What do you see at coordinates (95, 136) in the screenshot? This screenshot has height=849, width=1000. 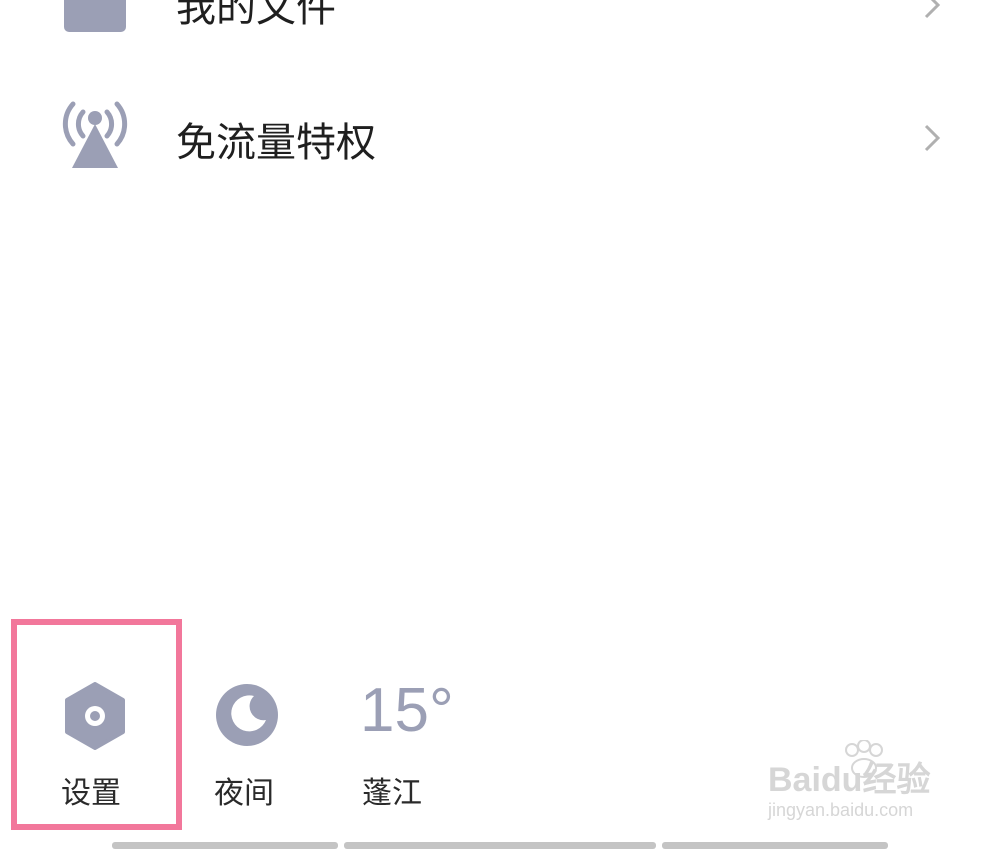 I see `signal-tower-icon` at bounding box center [95, 136].